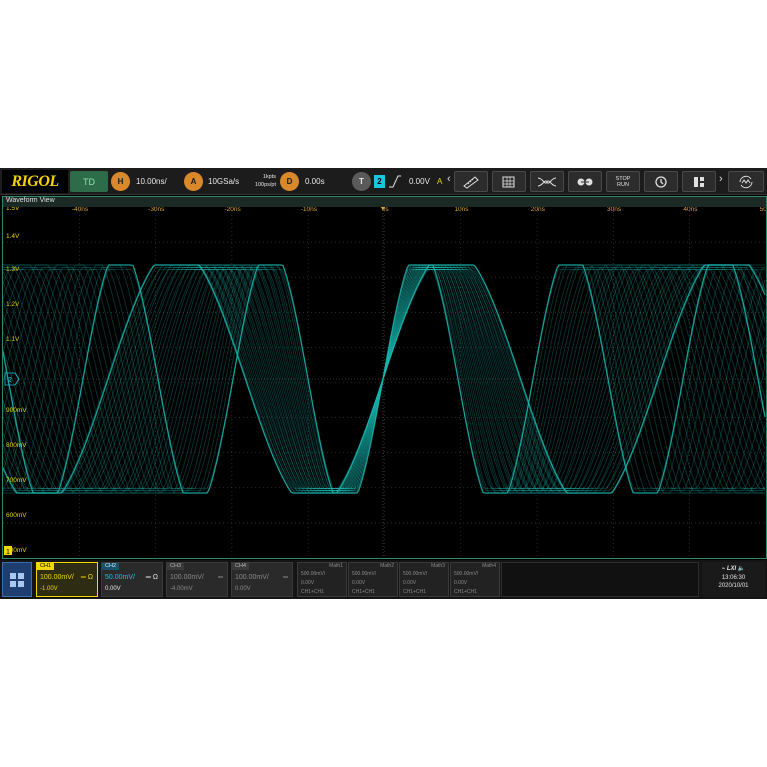 The width and height of the screenshot is (767, 767). What do you see at coordinates (289, 181) in the screenshot?
I see `delay-badge: D` at bounding box center [289, 181].